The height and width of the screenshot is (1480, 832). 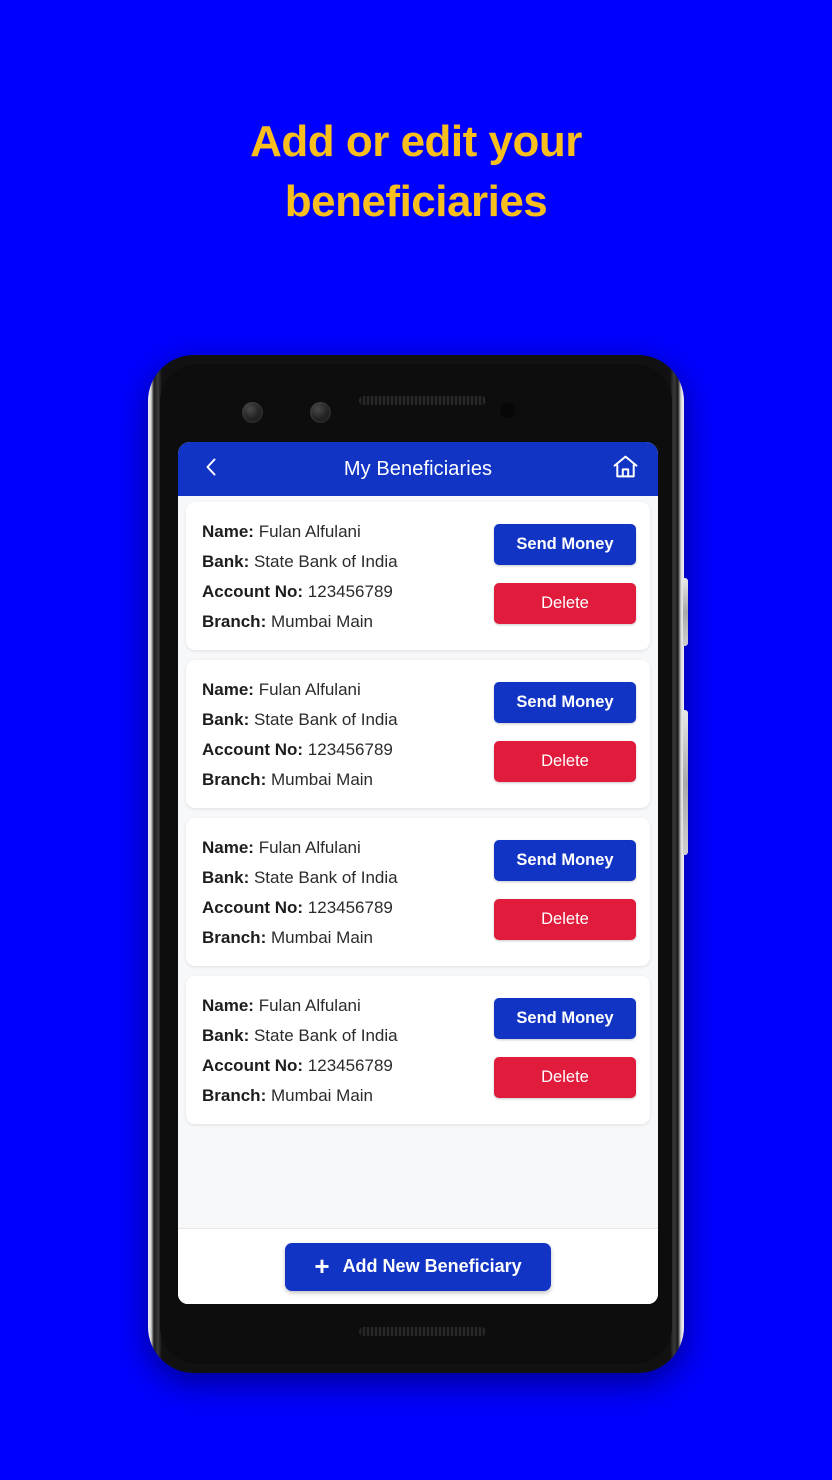 What do you see at coordinates (416, 201) in the screenshot?
I see `promo-headline-line-2: beneficiaries` at bounding box center [416, 201].